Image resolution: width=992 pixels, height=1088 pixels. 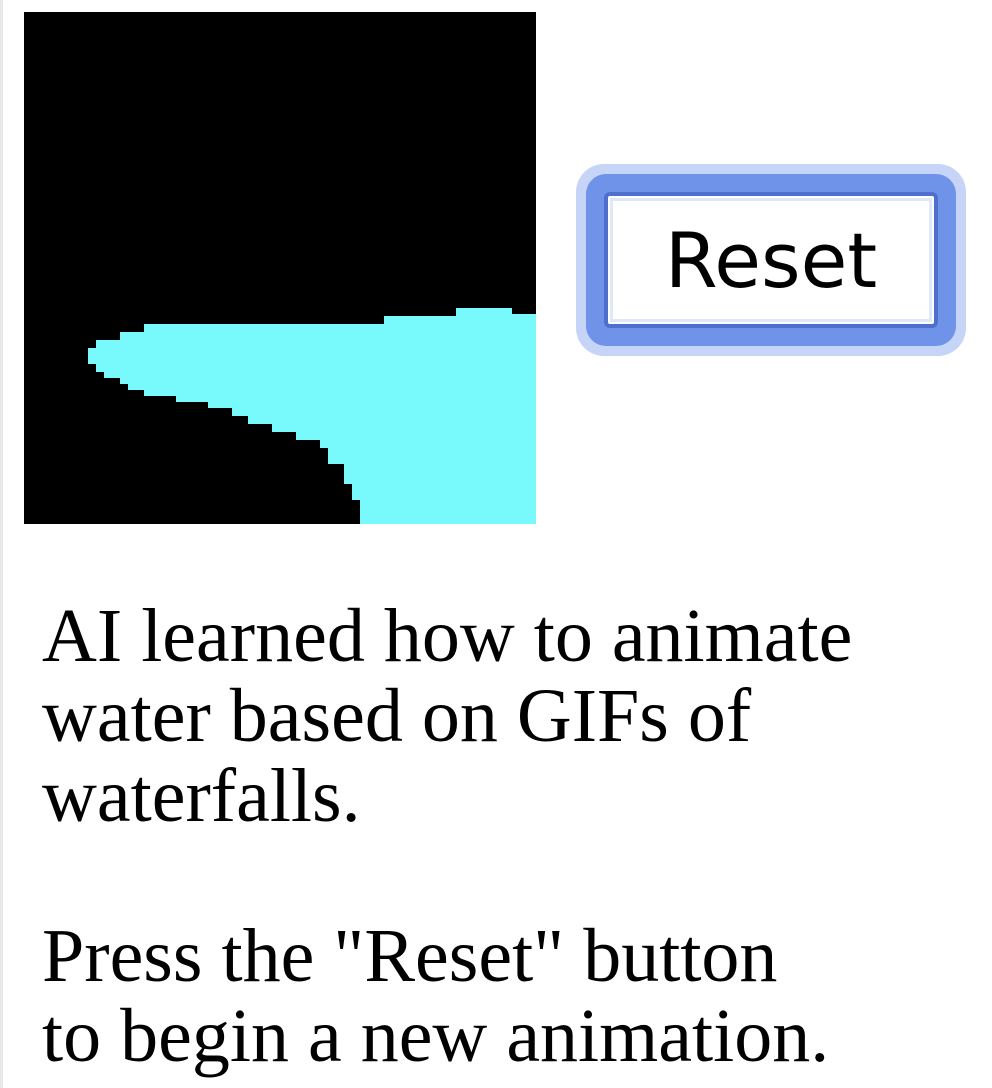 What do you see at coordinates (397, 716) in the screenshot?
I see `description-line-2: water based on GIFs of` at bounding box center [397, 716].